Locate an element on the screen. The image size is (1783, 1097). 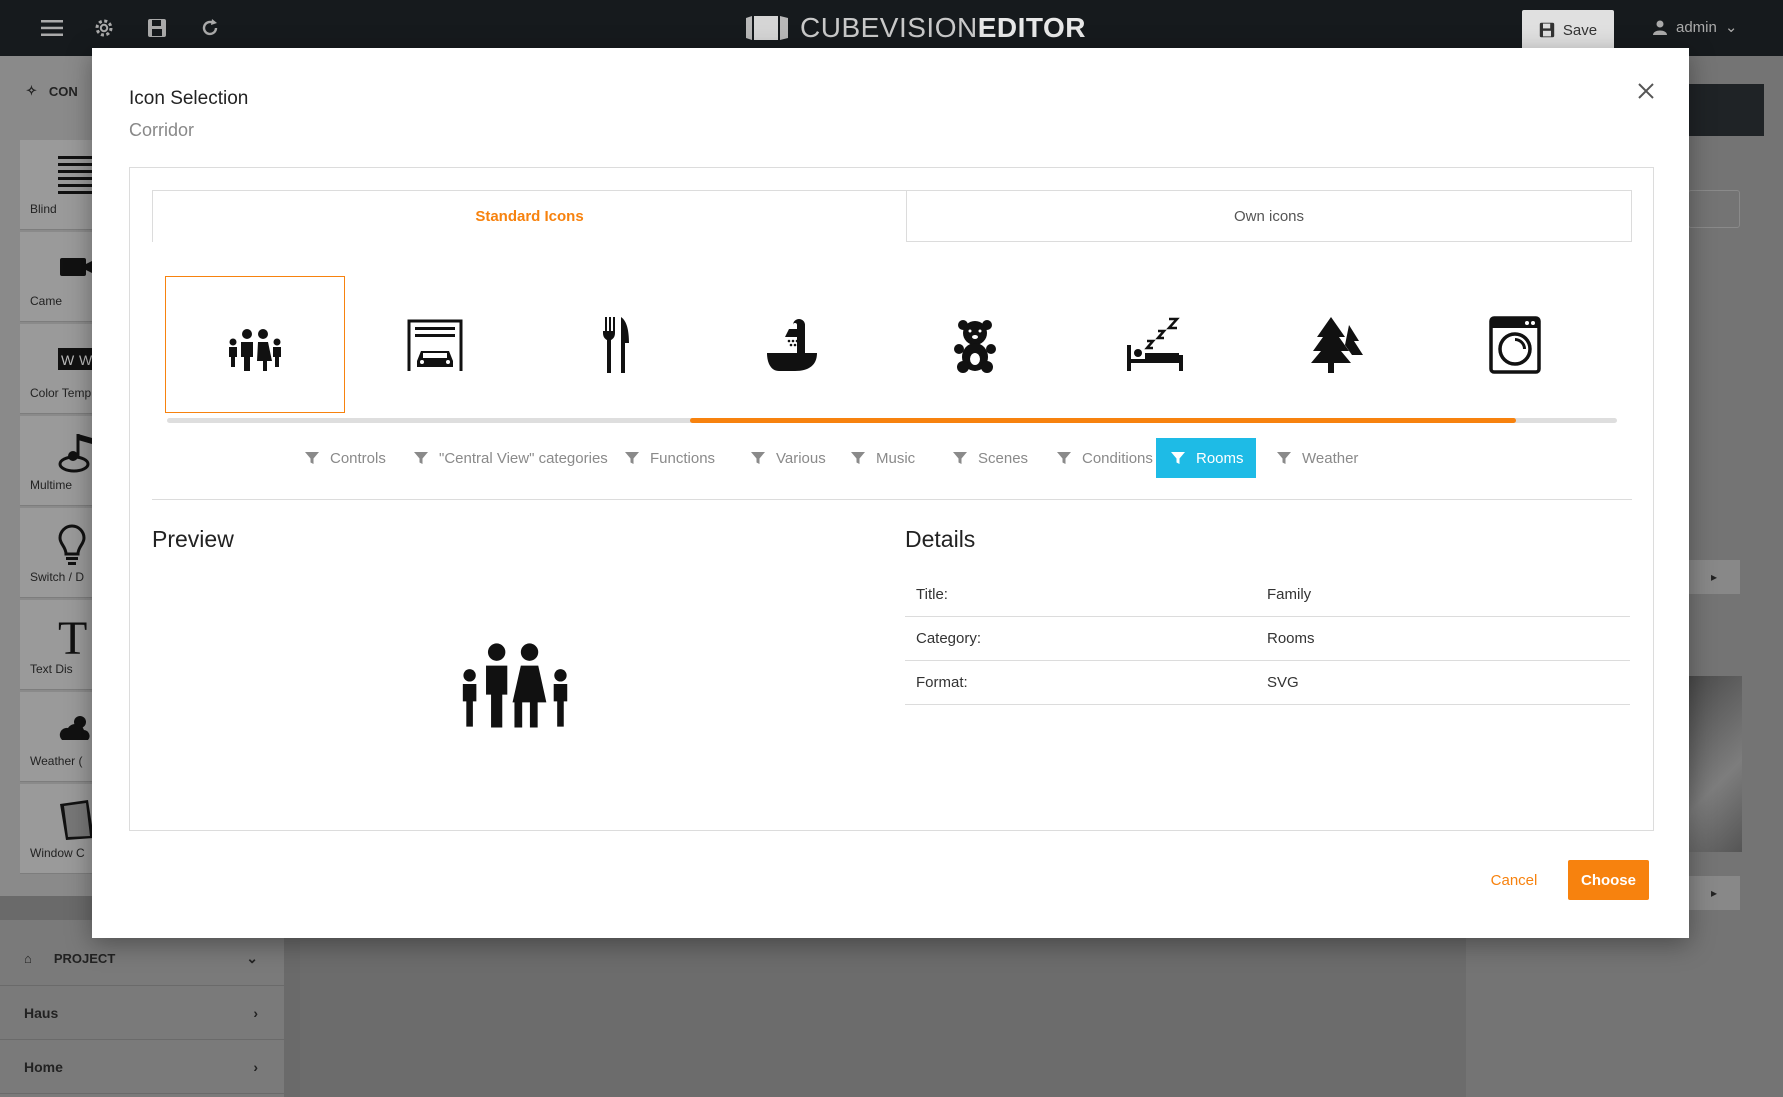
svg-text: W is located at coordinates (85, 360).